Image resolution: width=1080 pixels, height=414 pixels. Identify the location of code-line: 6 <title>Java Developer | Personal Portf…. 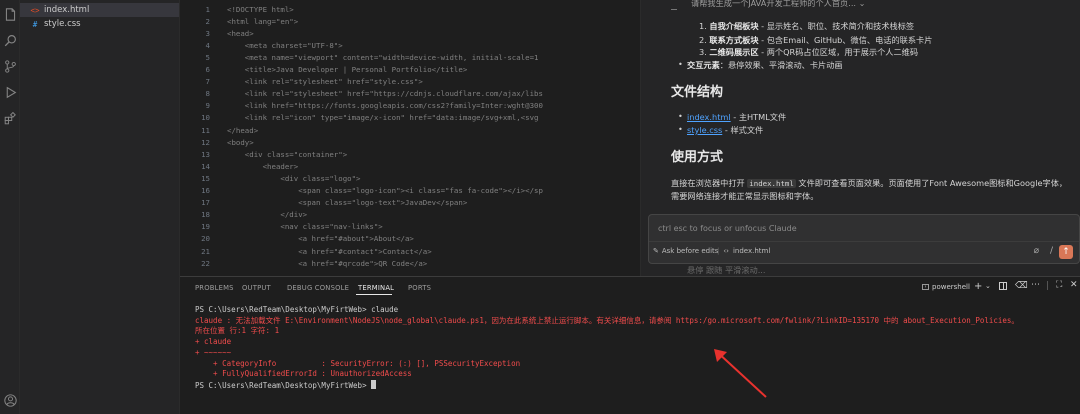
(410, 70).